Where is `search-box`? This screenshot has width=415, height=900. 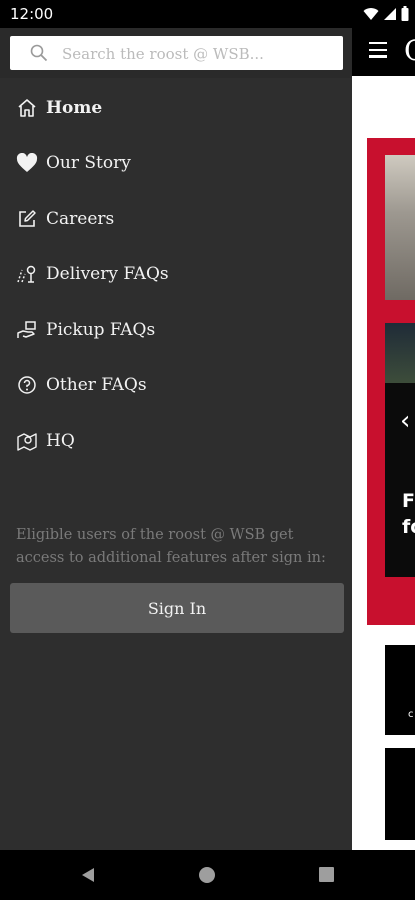
search-box is located at coordinates (176, 53).